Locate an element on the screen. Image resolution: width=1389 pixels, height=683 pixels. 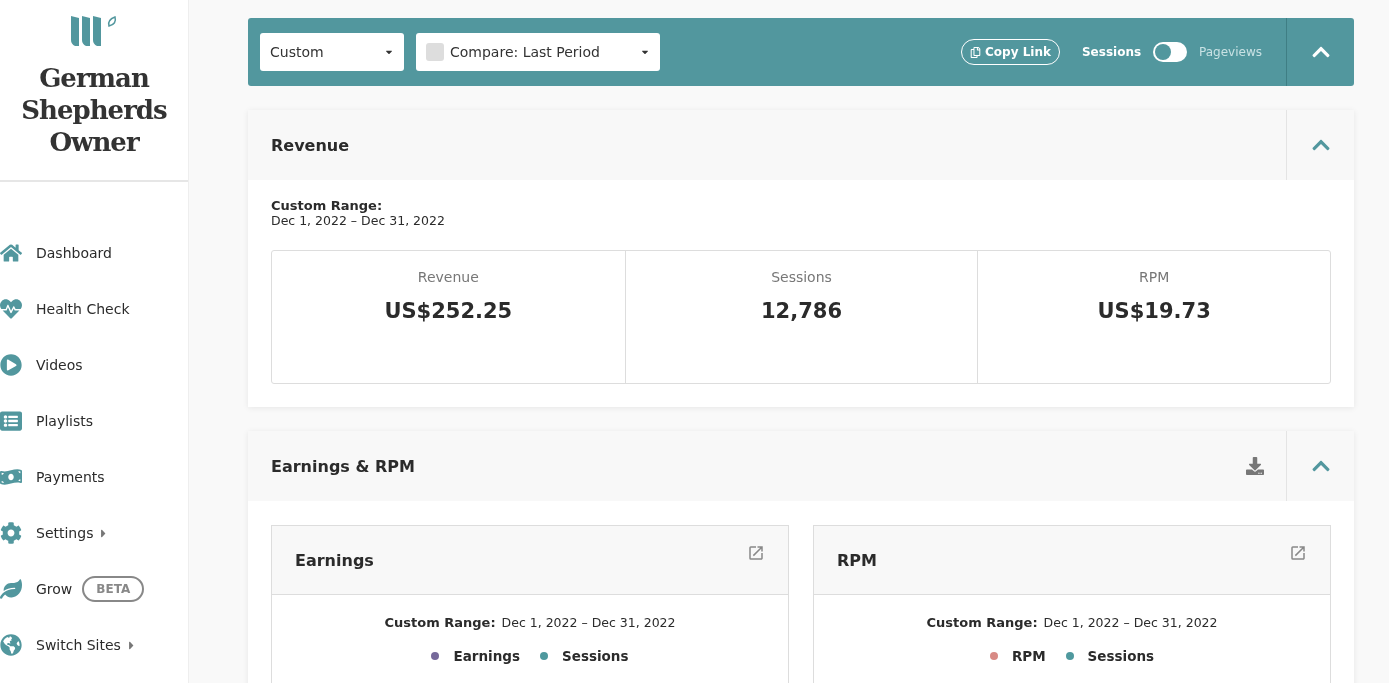
nav-item: Videos is located at coordinates (94, 365).